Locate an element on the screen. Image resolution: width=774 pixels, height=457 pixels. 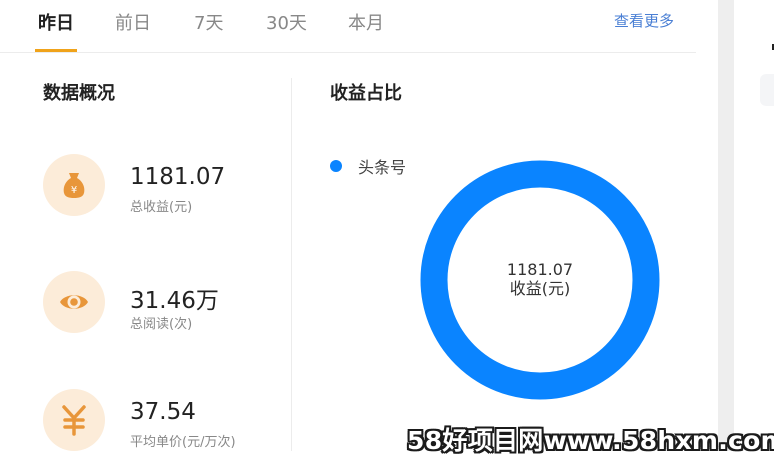
stat-total-reads: 31.46万 总阅读(次) is located at coordinates (163, 302).